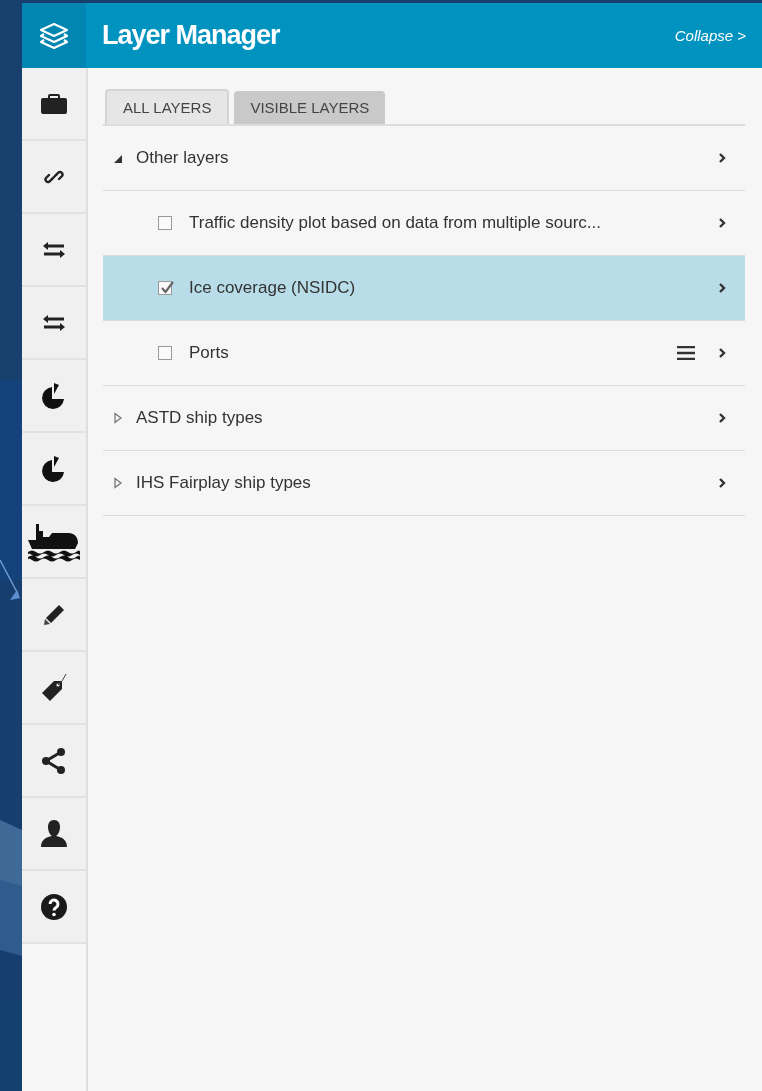  Describe the element at coordinates (167, 106) in the screenshot. I see `tab: ALL LAYERS` at that location.